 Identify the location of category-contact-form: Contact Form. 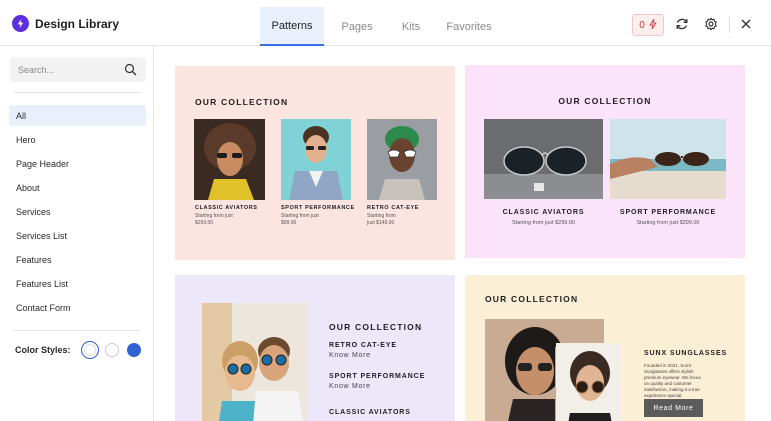
(77, 307).